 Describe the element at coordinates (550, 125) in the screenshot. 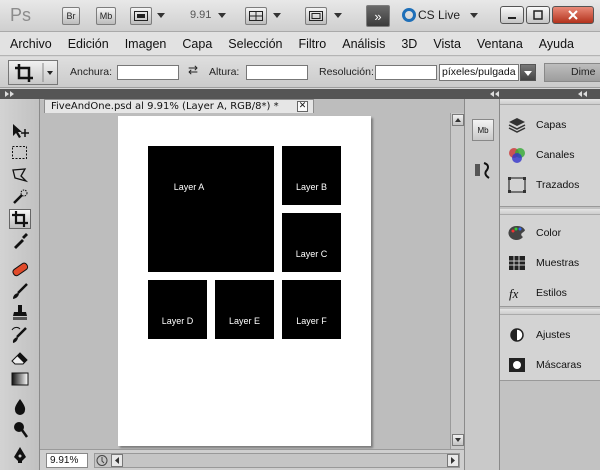

I see `panel-tab-capas: Capas` at that location.